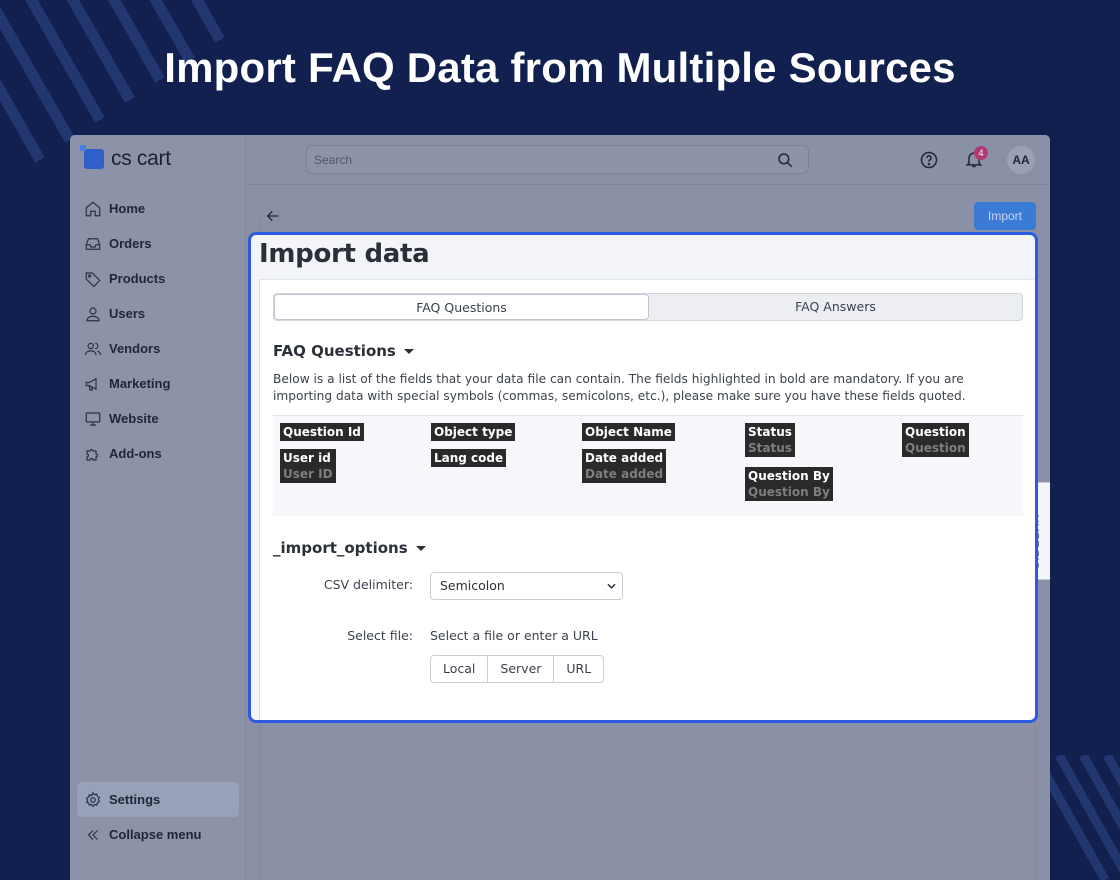  I want to click on sidebar-item-products: Products, so click(158, 278).